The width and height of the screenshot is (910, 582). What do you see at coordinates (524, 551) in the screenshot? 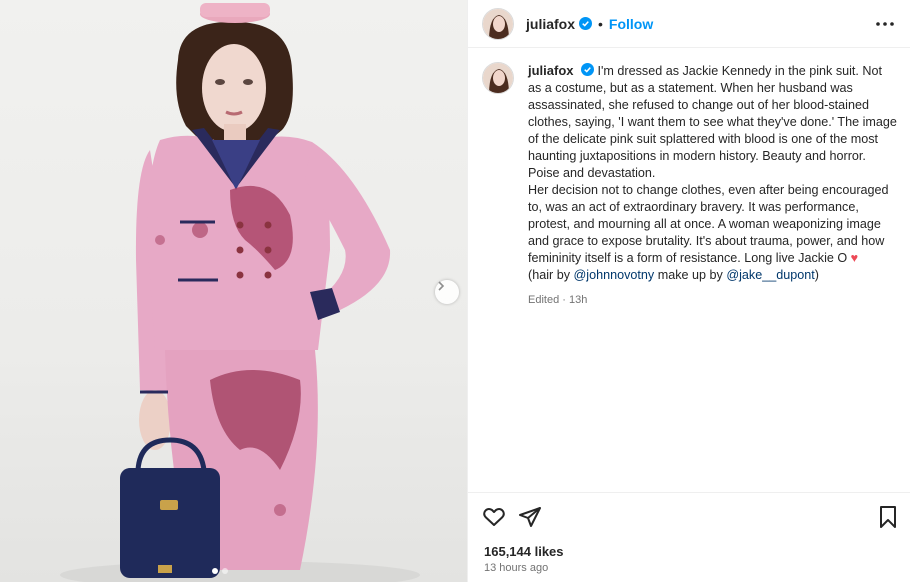
I see `likes-count: 165,144 likes` at bounding box center [524, 551].